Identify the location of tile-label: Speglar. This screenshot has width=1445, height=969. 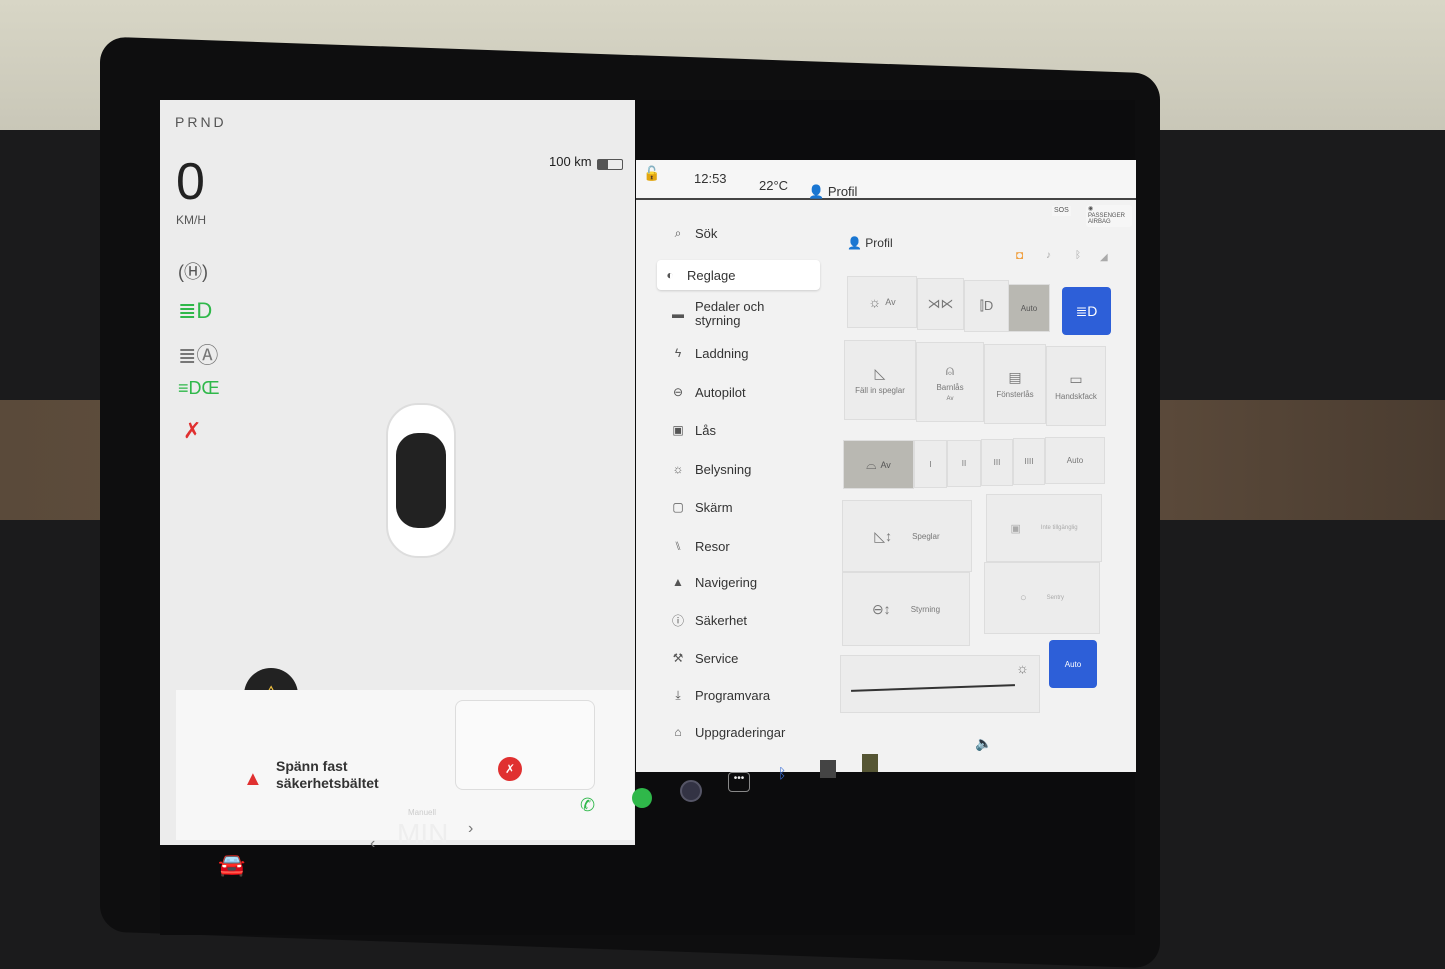
(926, 536).